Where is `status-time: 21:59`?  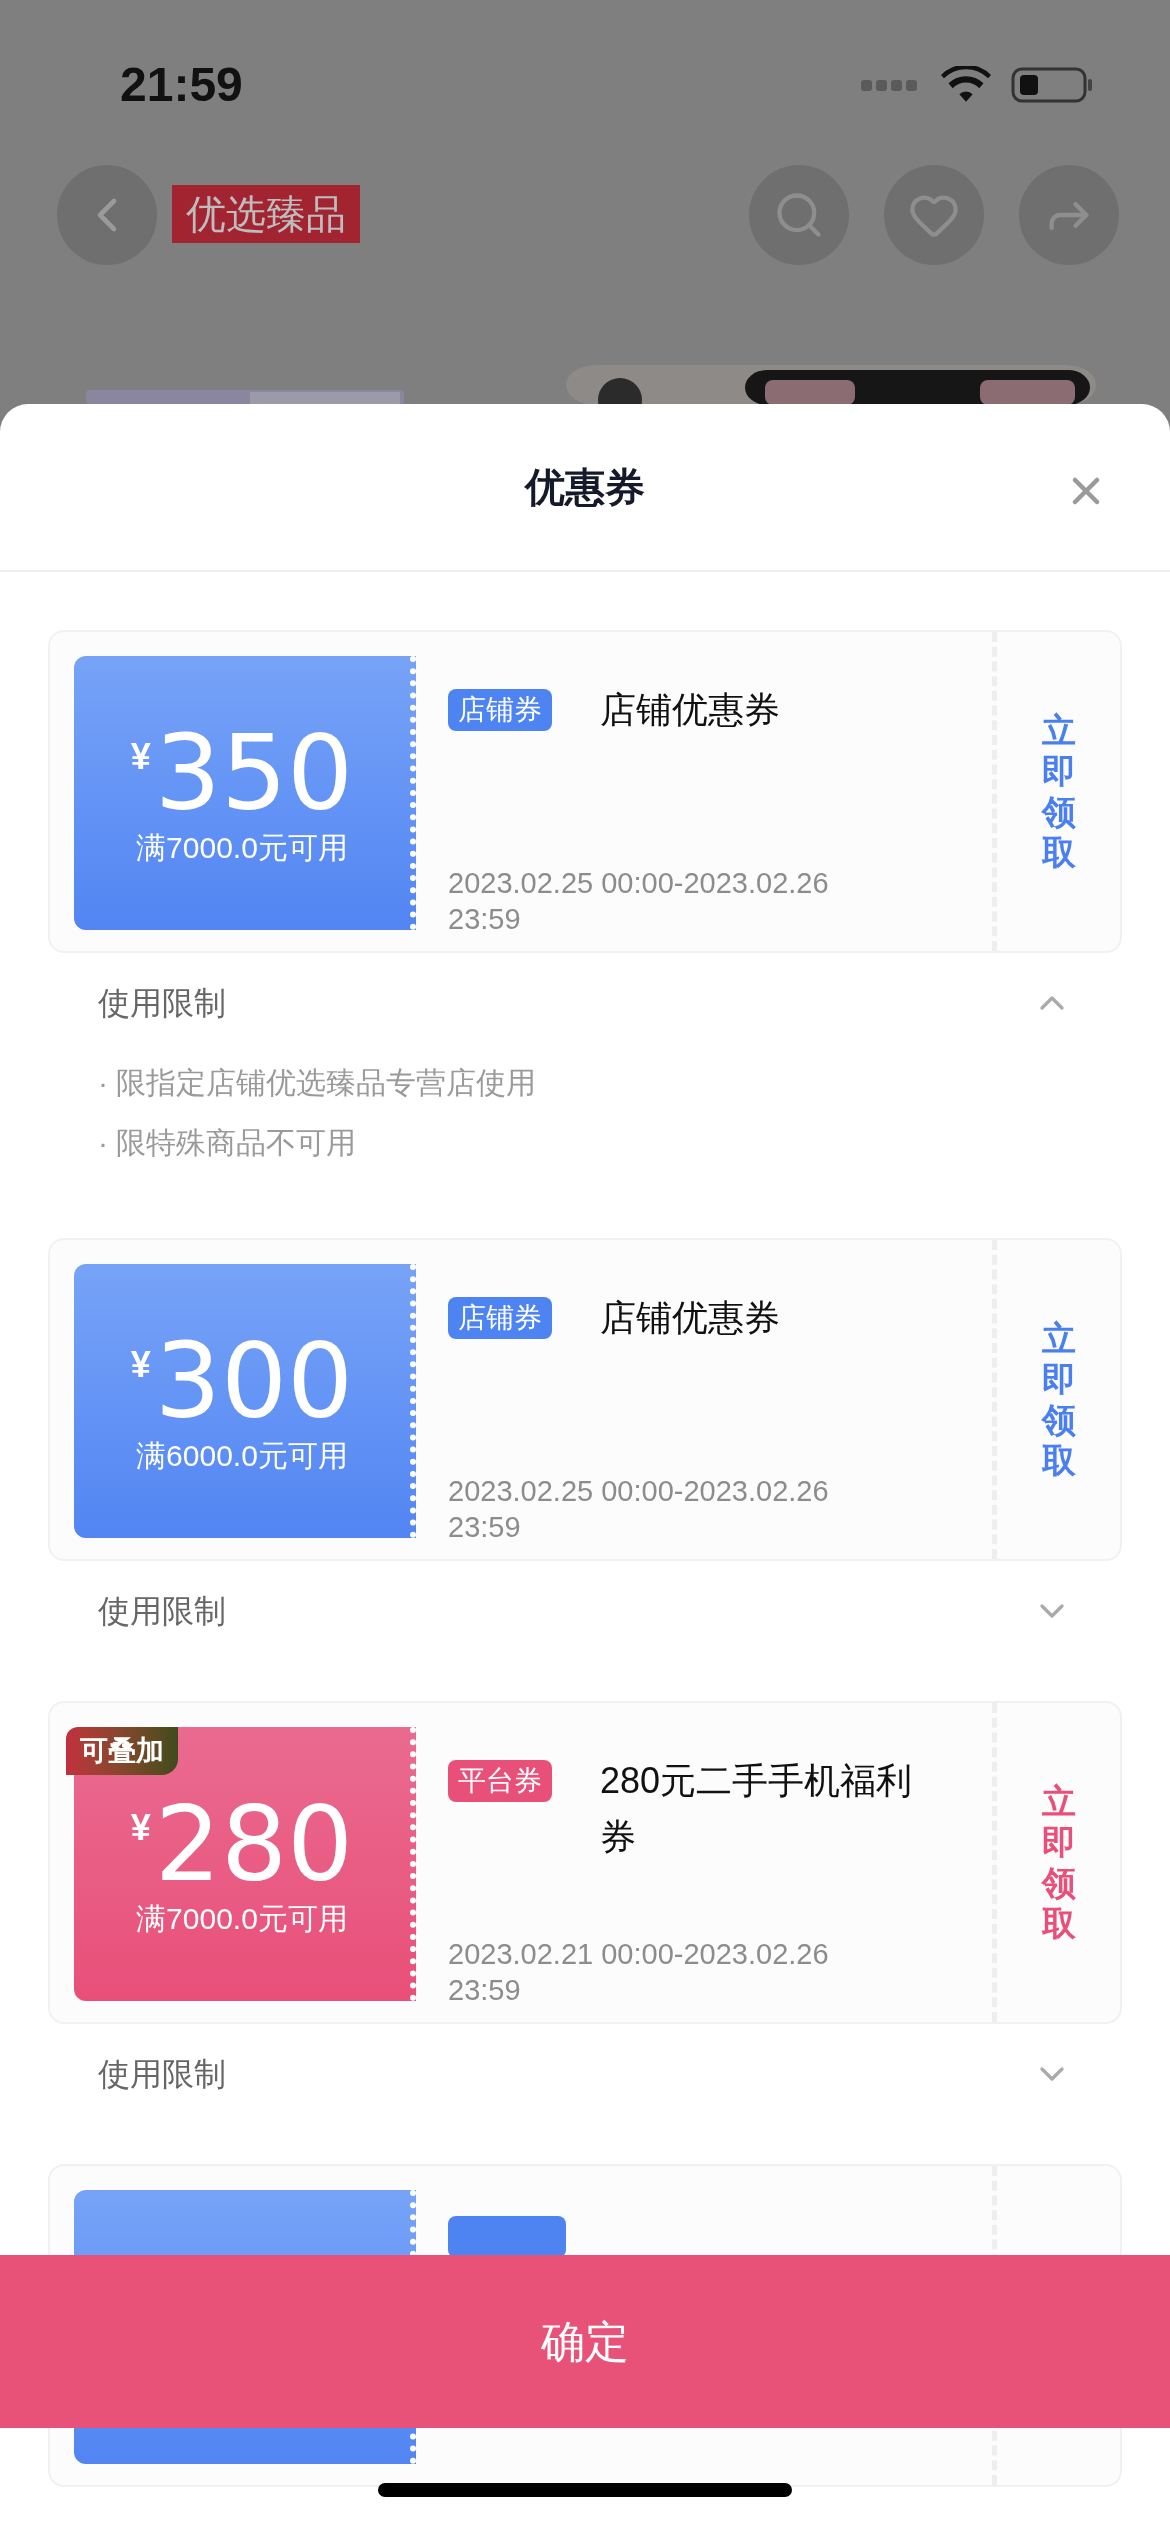
status-time: 21:59 is located at coordinates (181, 85).